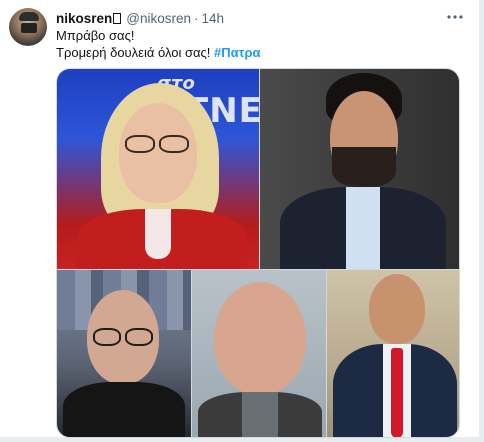  I want to click on red-tie-shape, so click(397, 392).